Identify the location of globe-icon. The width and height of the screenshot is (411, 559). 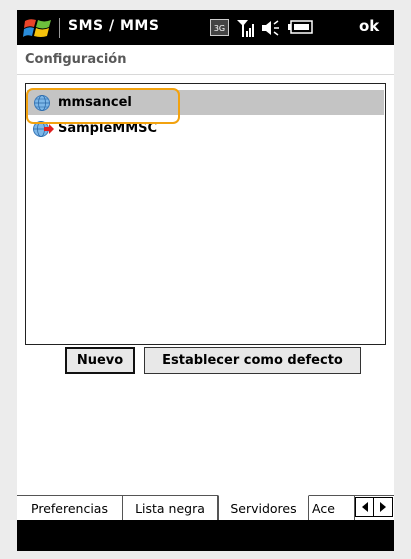
(42, 102).